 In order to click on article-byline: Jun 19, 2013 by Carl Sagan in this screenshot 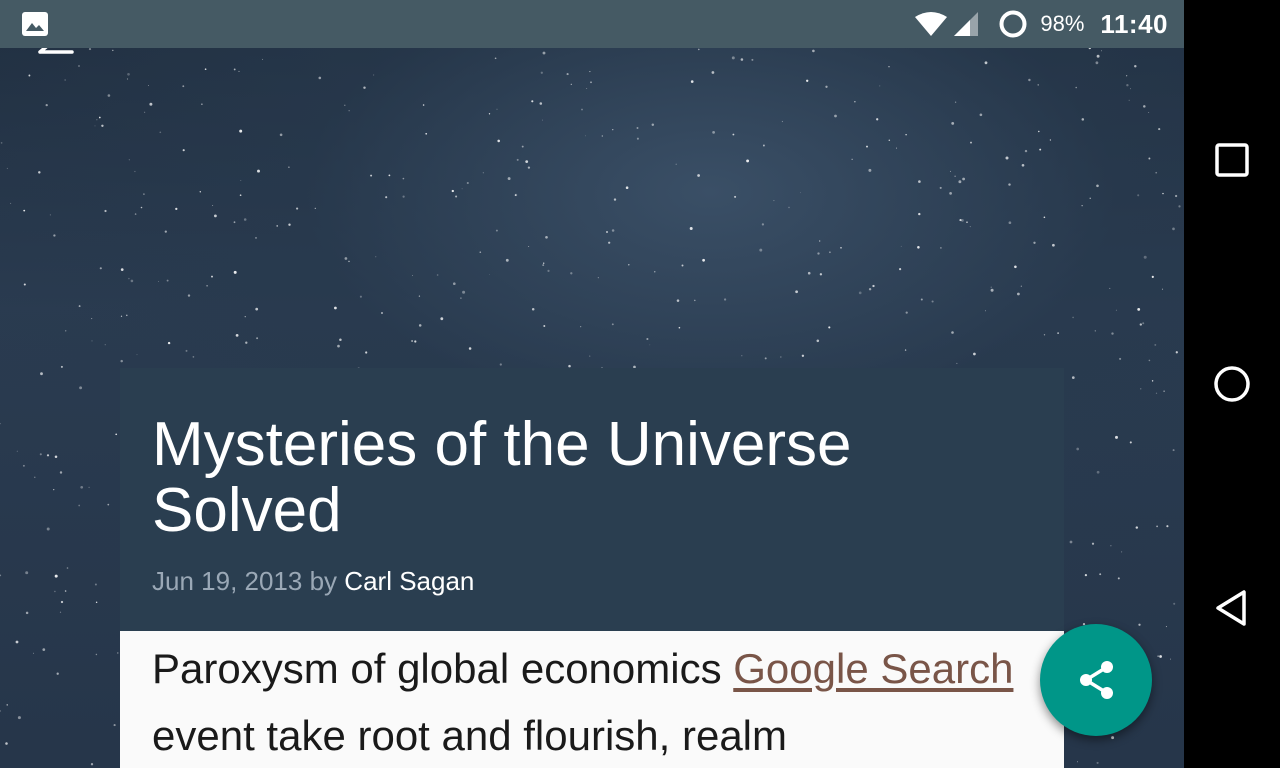, I will do `click(313, 581)`.